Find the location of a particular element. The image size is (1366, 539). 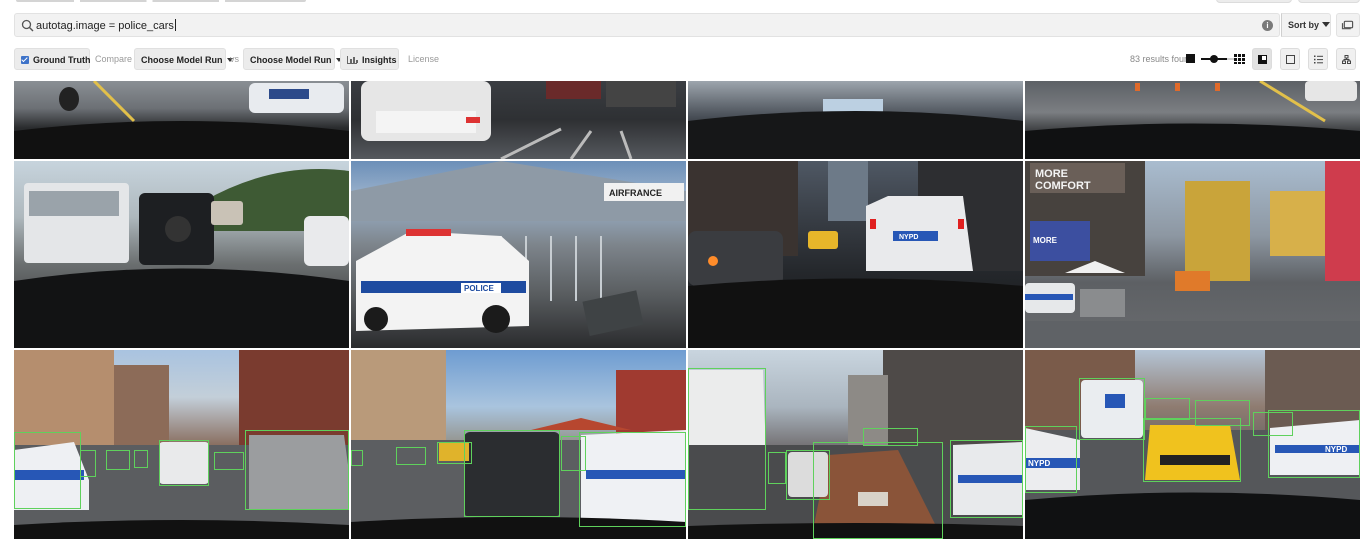

cluster-view-icon is located at coordinates (1346, 59).